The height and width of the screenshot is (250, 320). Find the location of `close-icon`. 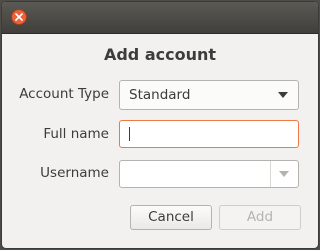

close-icon is located at coordinates (19, 17).